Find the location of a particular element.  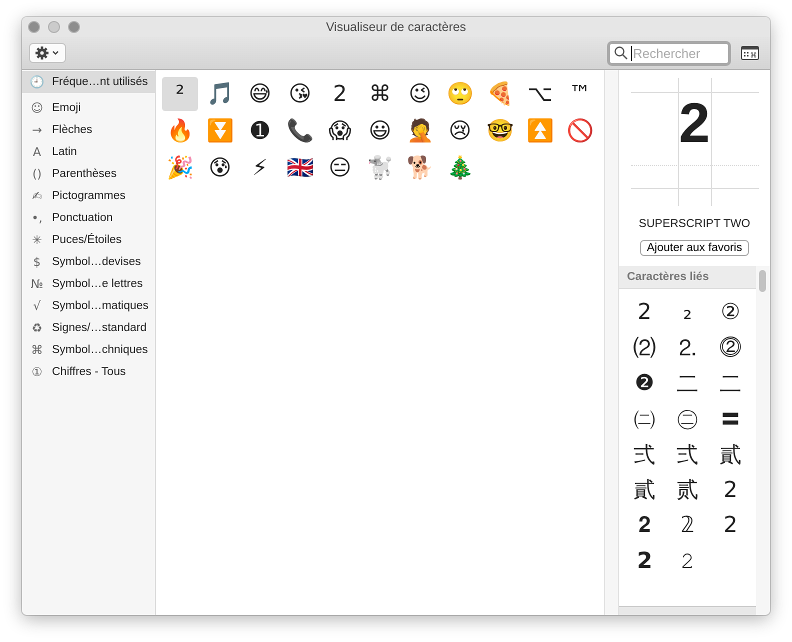

character-tile: 🐩 is located at coordinates (380, 168).